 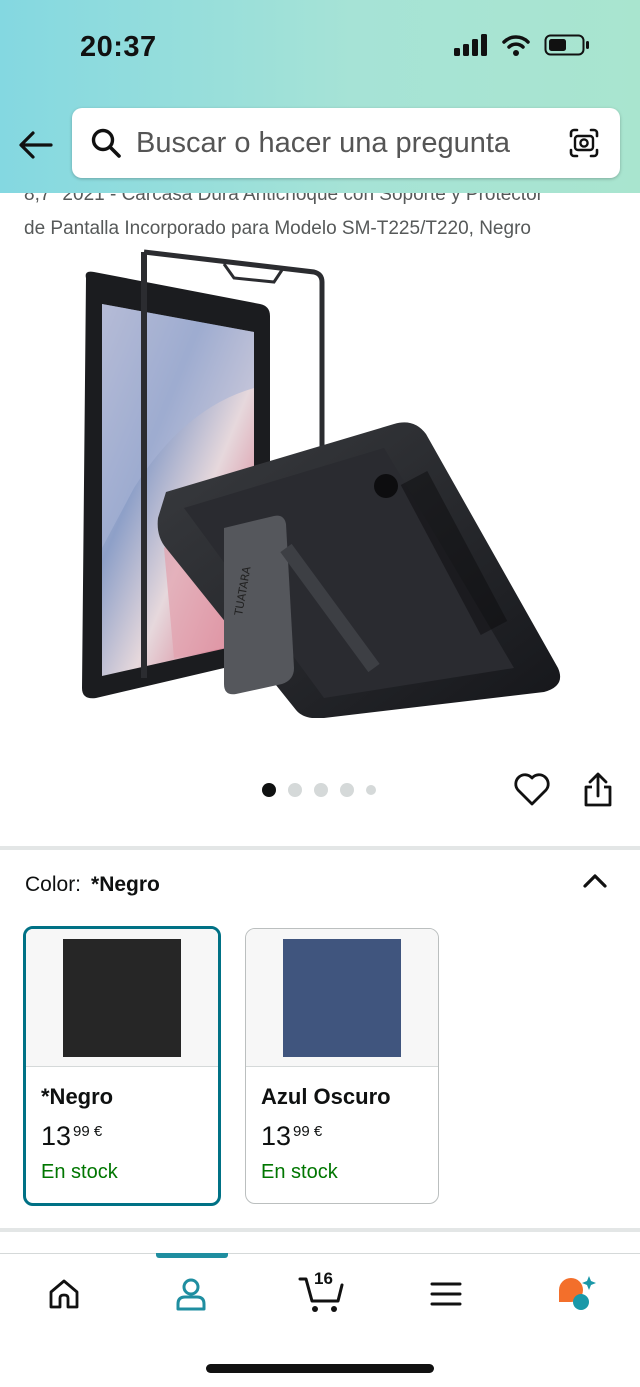 I want to click on cart-count-badge: 16, so click(x=323, y=1278).